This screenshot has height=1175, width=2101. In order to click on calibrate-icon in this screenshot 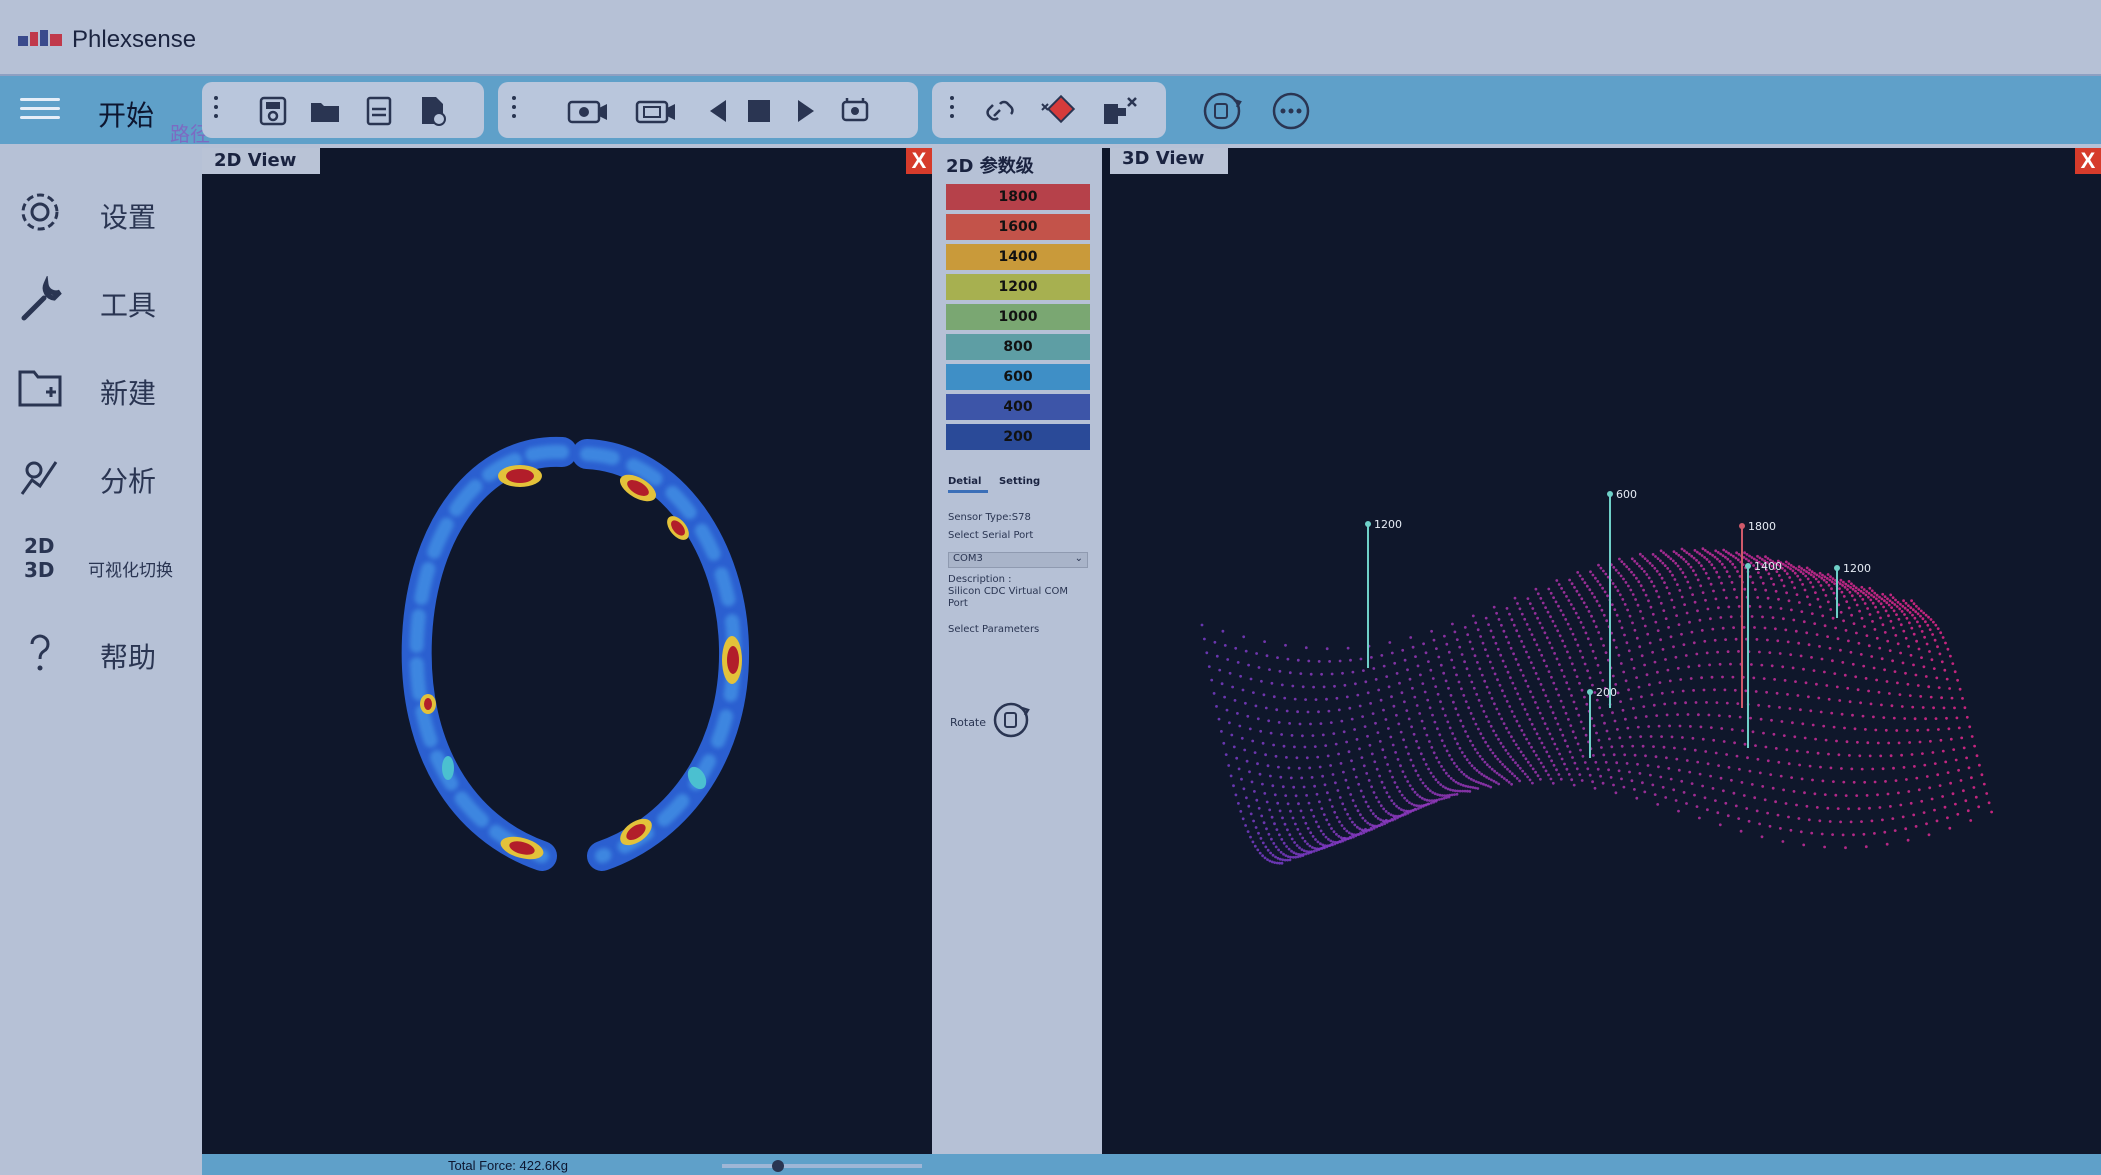, I will do `click(1059, 111)`.